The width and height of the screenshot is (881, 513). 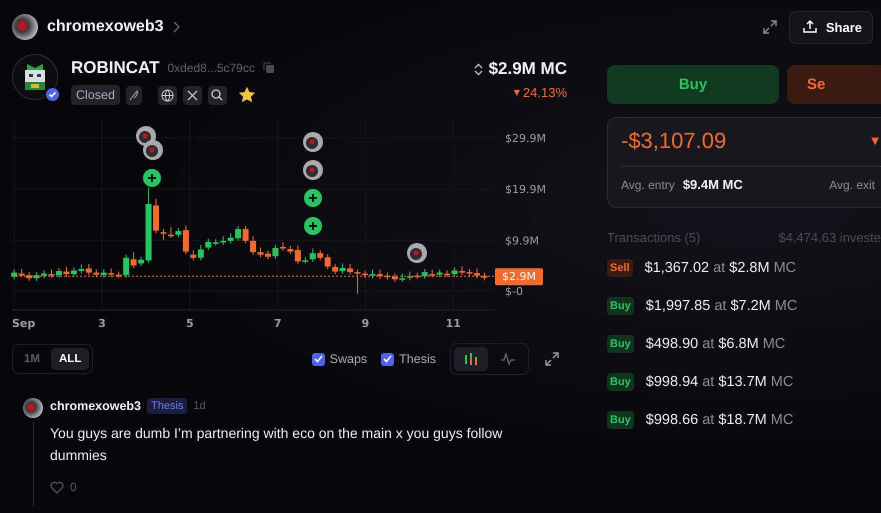 What do you see at coordinates (24, 323) in the screenshot?
I see `axis-label: Sep` at bounding box center [24, 323].